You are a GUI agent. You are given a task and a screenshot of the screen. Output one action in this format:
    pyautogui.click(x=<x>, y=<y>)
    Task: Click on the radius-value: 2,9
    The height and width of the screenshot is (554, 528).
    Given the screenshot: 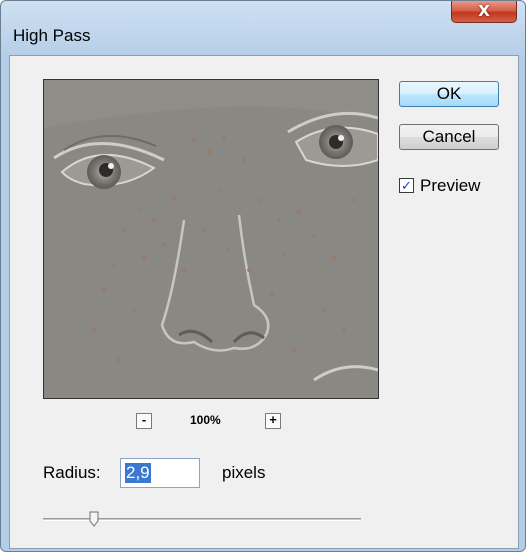 What is the action you would take?
    pyautogui.click(x=138, y=473)
    